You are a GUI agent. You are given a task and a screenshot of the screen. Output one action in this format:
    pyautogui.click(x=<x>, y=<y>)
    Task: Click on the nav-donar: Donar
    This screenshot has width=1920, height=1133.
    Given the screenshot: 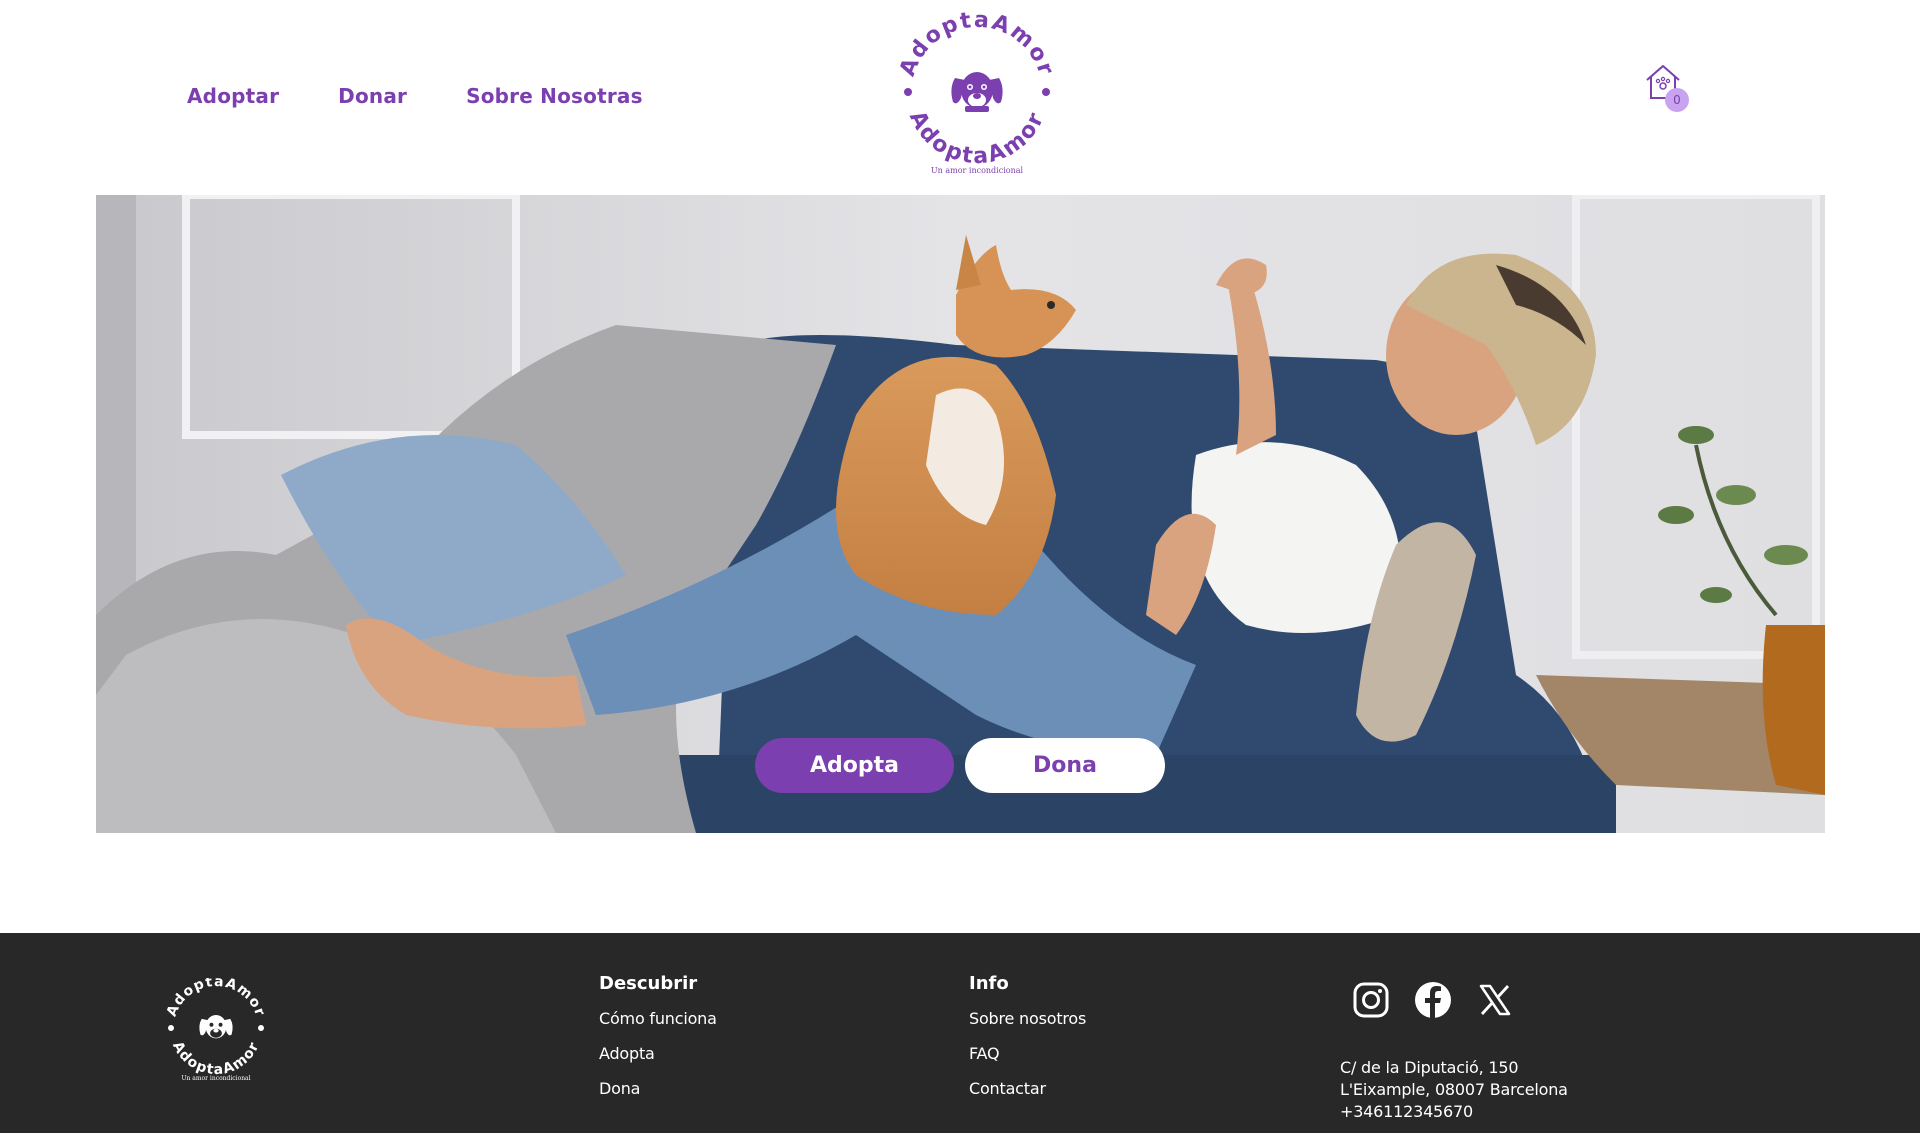 What is the action you would take?
    pyautogui.click(x=372, y=96)
    